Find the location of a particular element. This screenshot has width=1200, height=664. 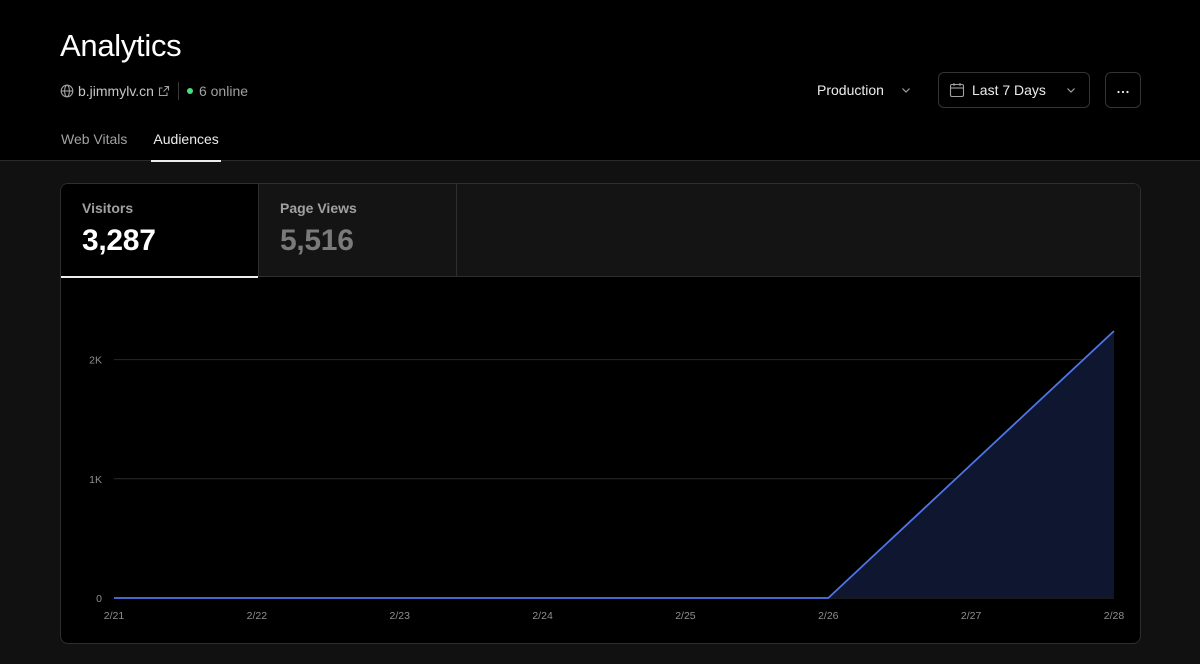

x-tick-label: 2/23 is located at coordinates (399, 616).